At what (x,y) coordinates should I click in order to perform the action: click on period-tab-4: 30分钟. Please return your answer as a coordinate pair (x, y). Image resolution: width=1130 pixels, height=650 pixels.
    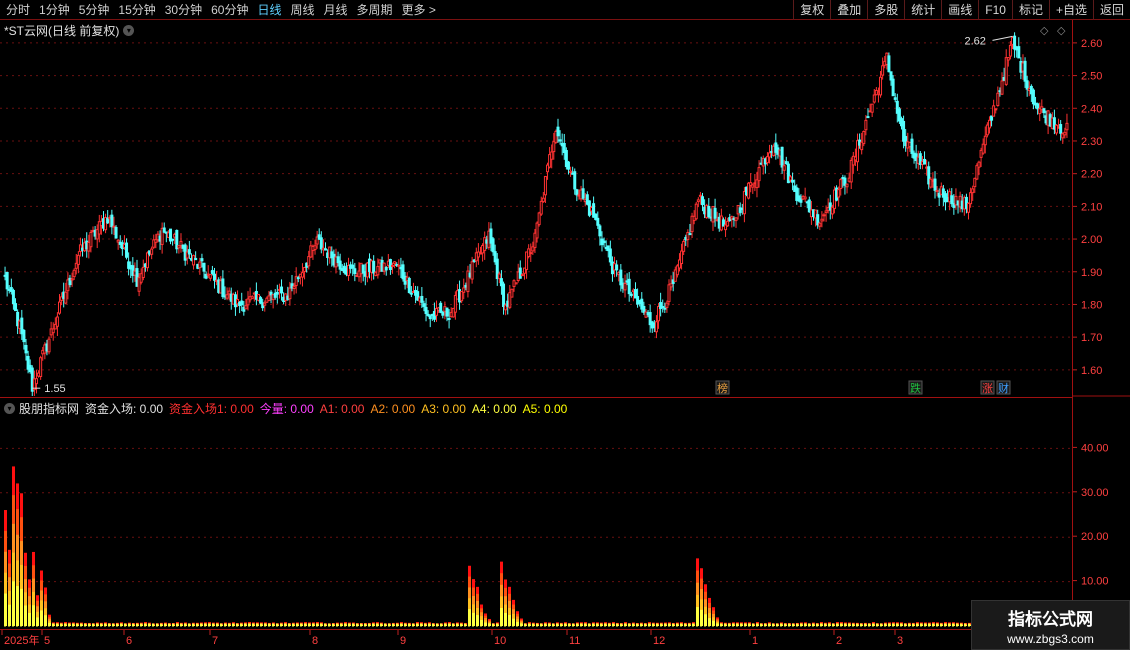
    Looking at the image, I should click on (183, 10).